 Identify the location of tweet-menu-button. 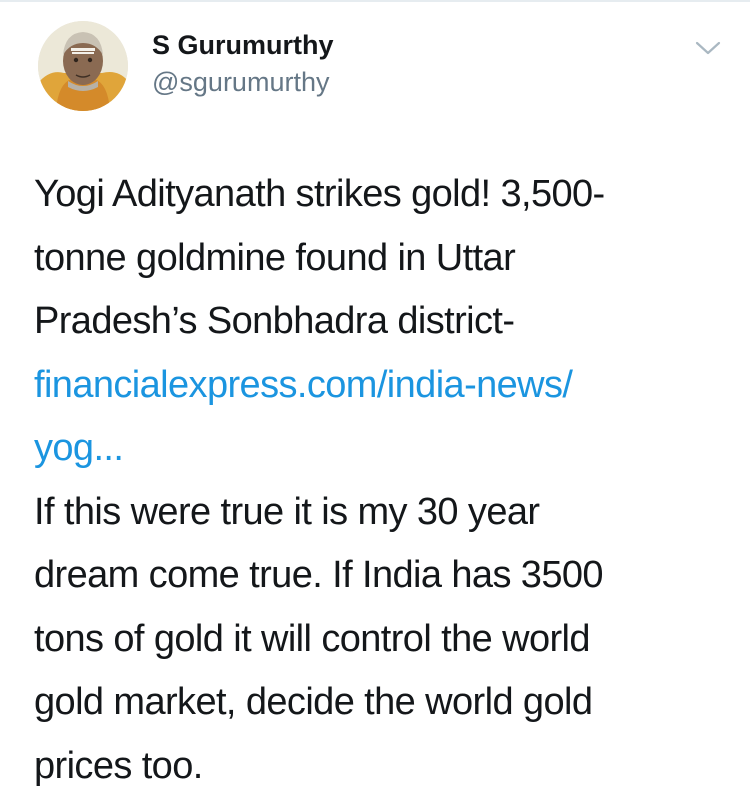
(708, 48).